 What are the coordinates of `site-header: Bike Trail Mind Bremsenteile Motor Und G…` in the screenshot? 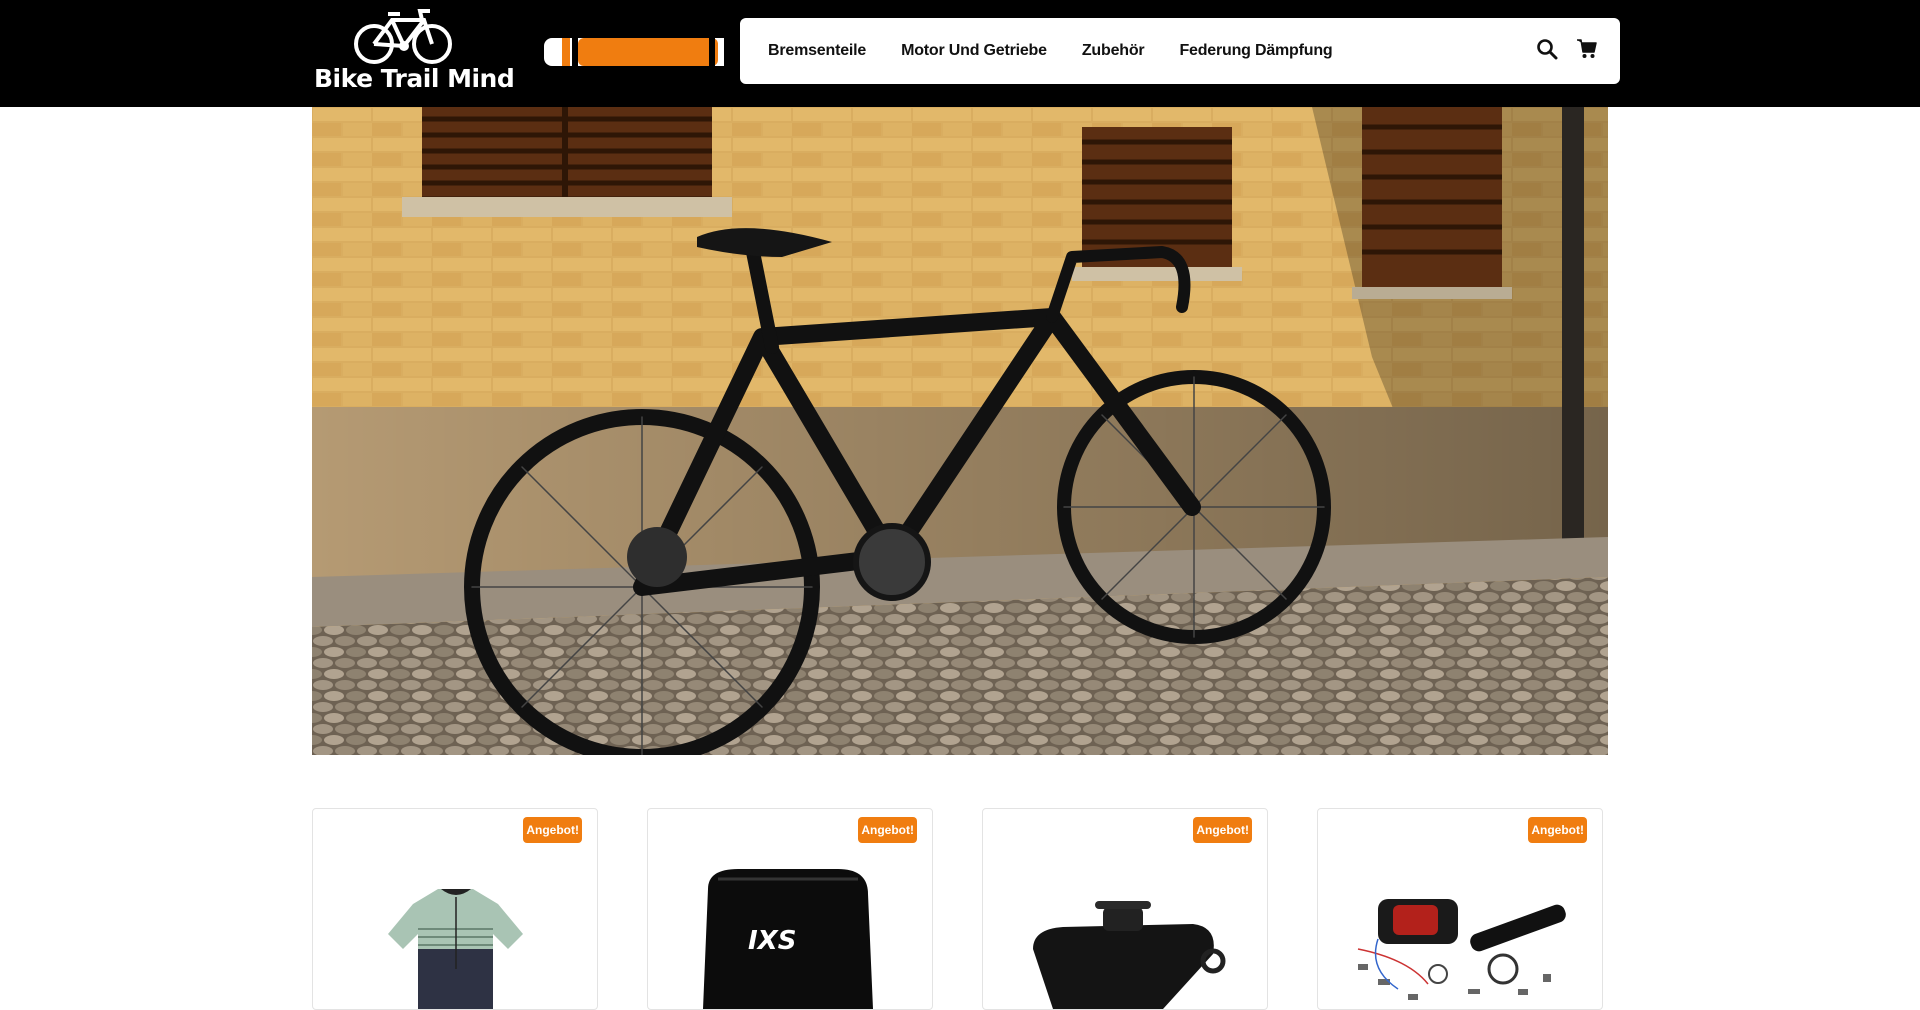 It's located at (960, 53).